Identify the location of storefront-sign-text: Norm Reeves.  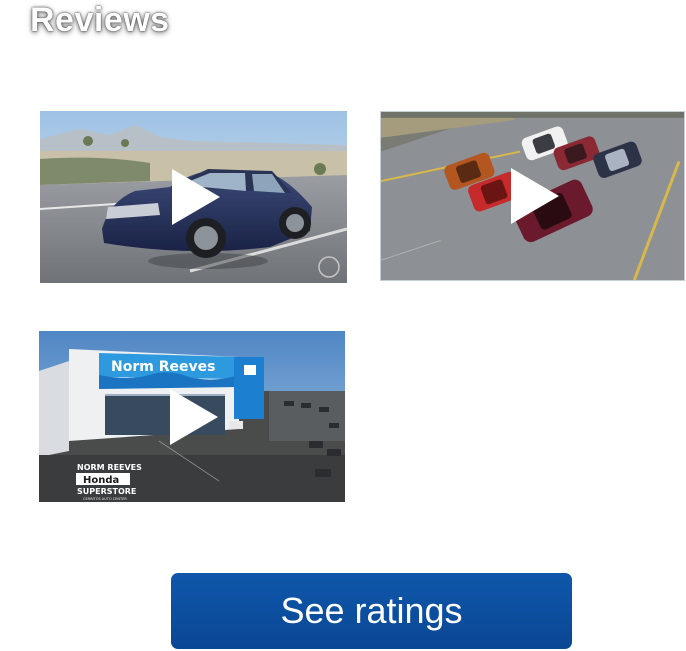
(163, 367).